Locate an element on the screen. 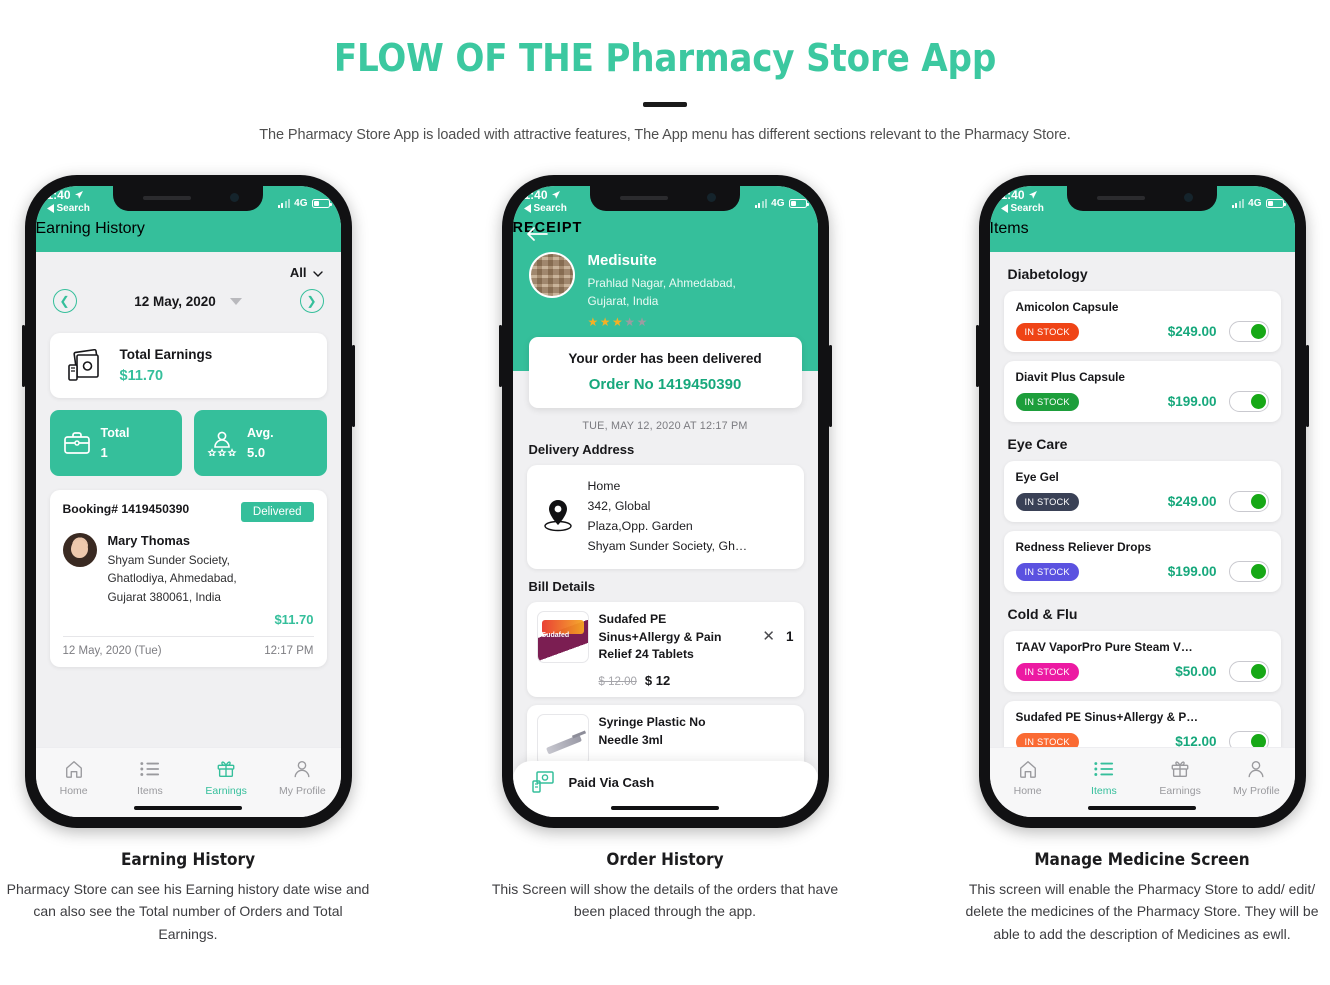 This screenshot has width=1330, height=985. date-picker: 12 May, 2020 is located at coordinates (188, 301).